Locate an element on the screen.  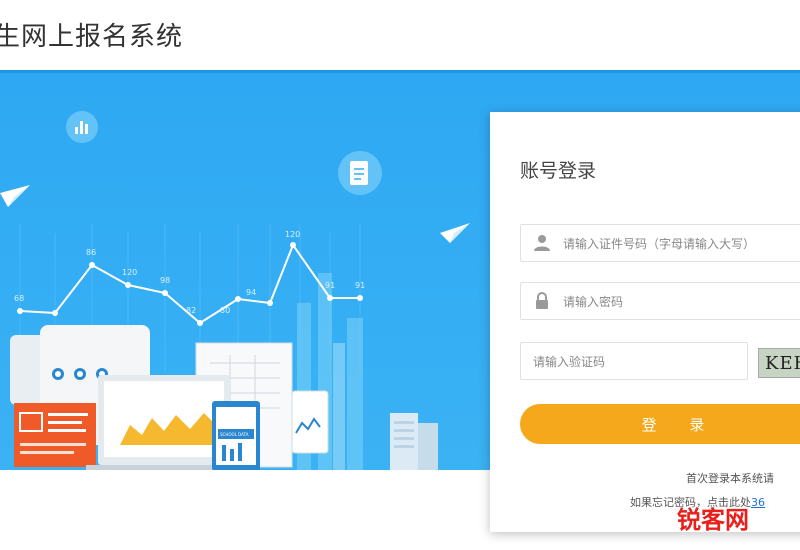
tablet: SCHOOL DATA is located at coordinates (236, 435).